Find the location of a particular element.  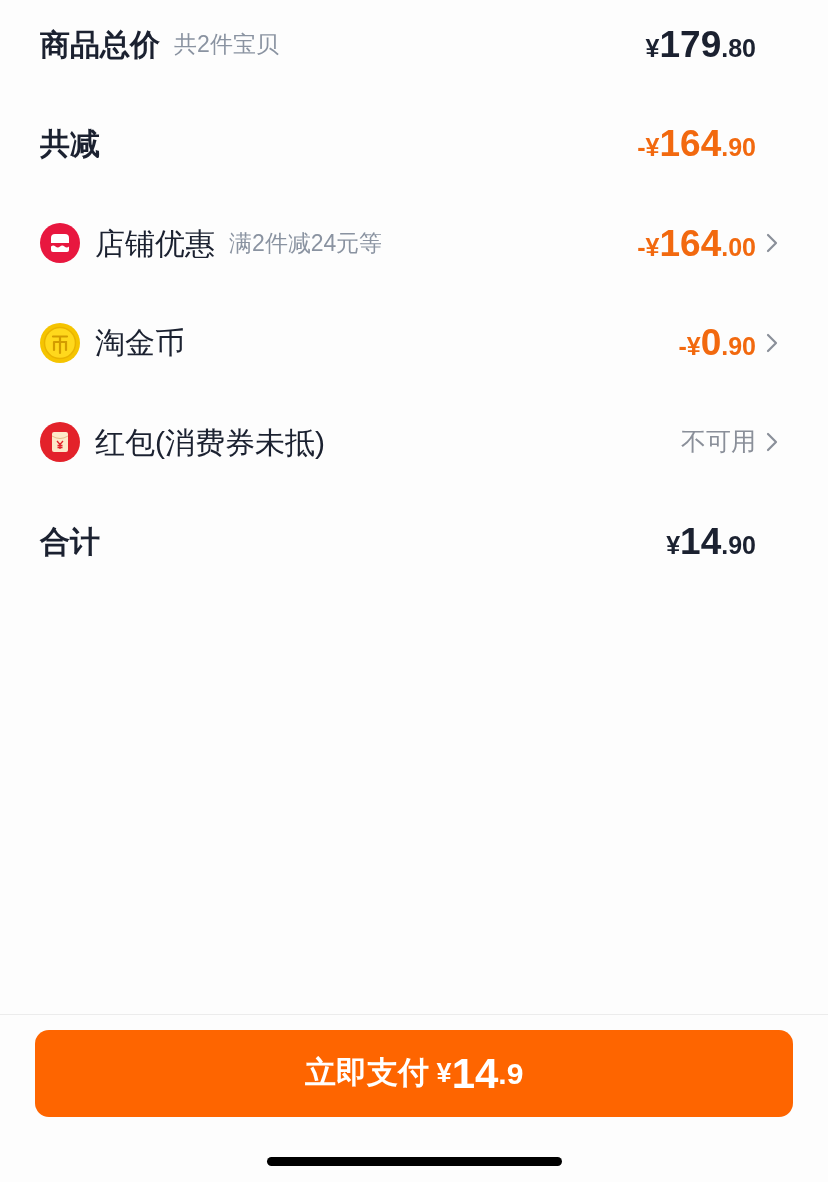

row-label: 合计 is located at coordinates (70, 542).